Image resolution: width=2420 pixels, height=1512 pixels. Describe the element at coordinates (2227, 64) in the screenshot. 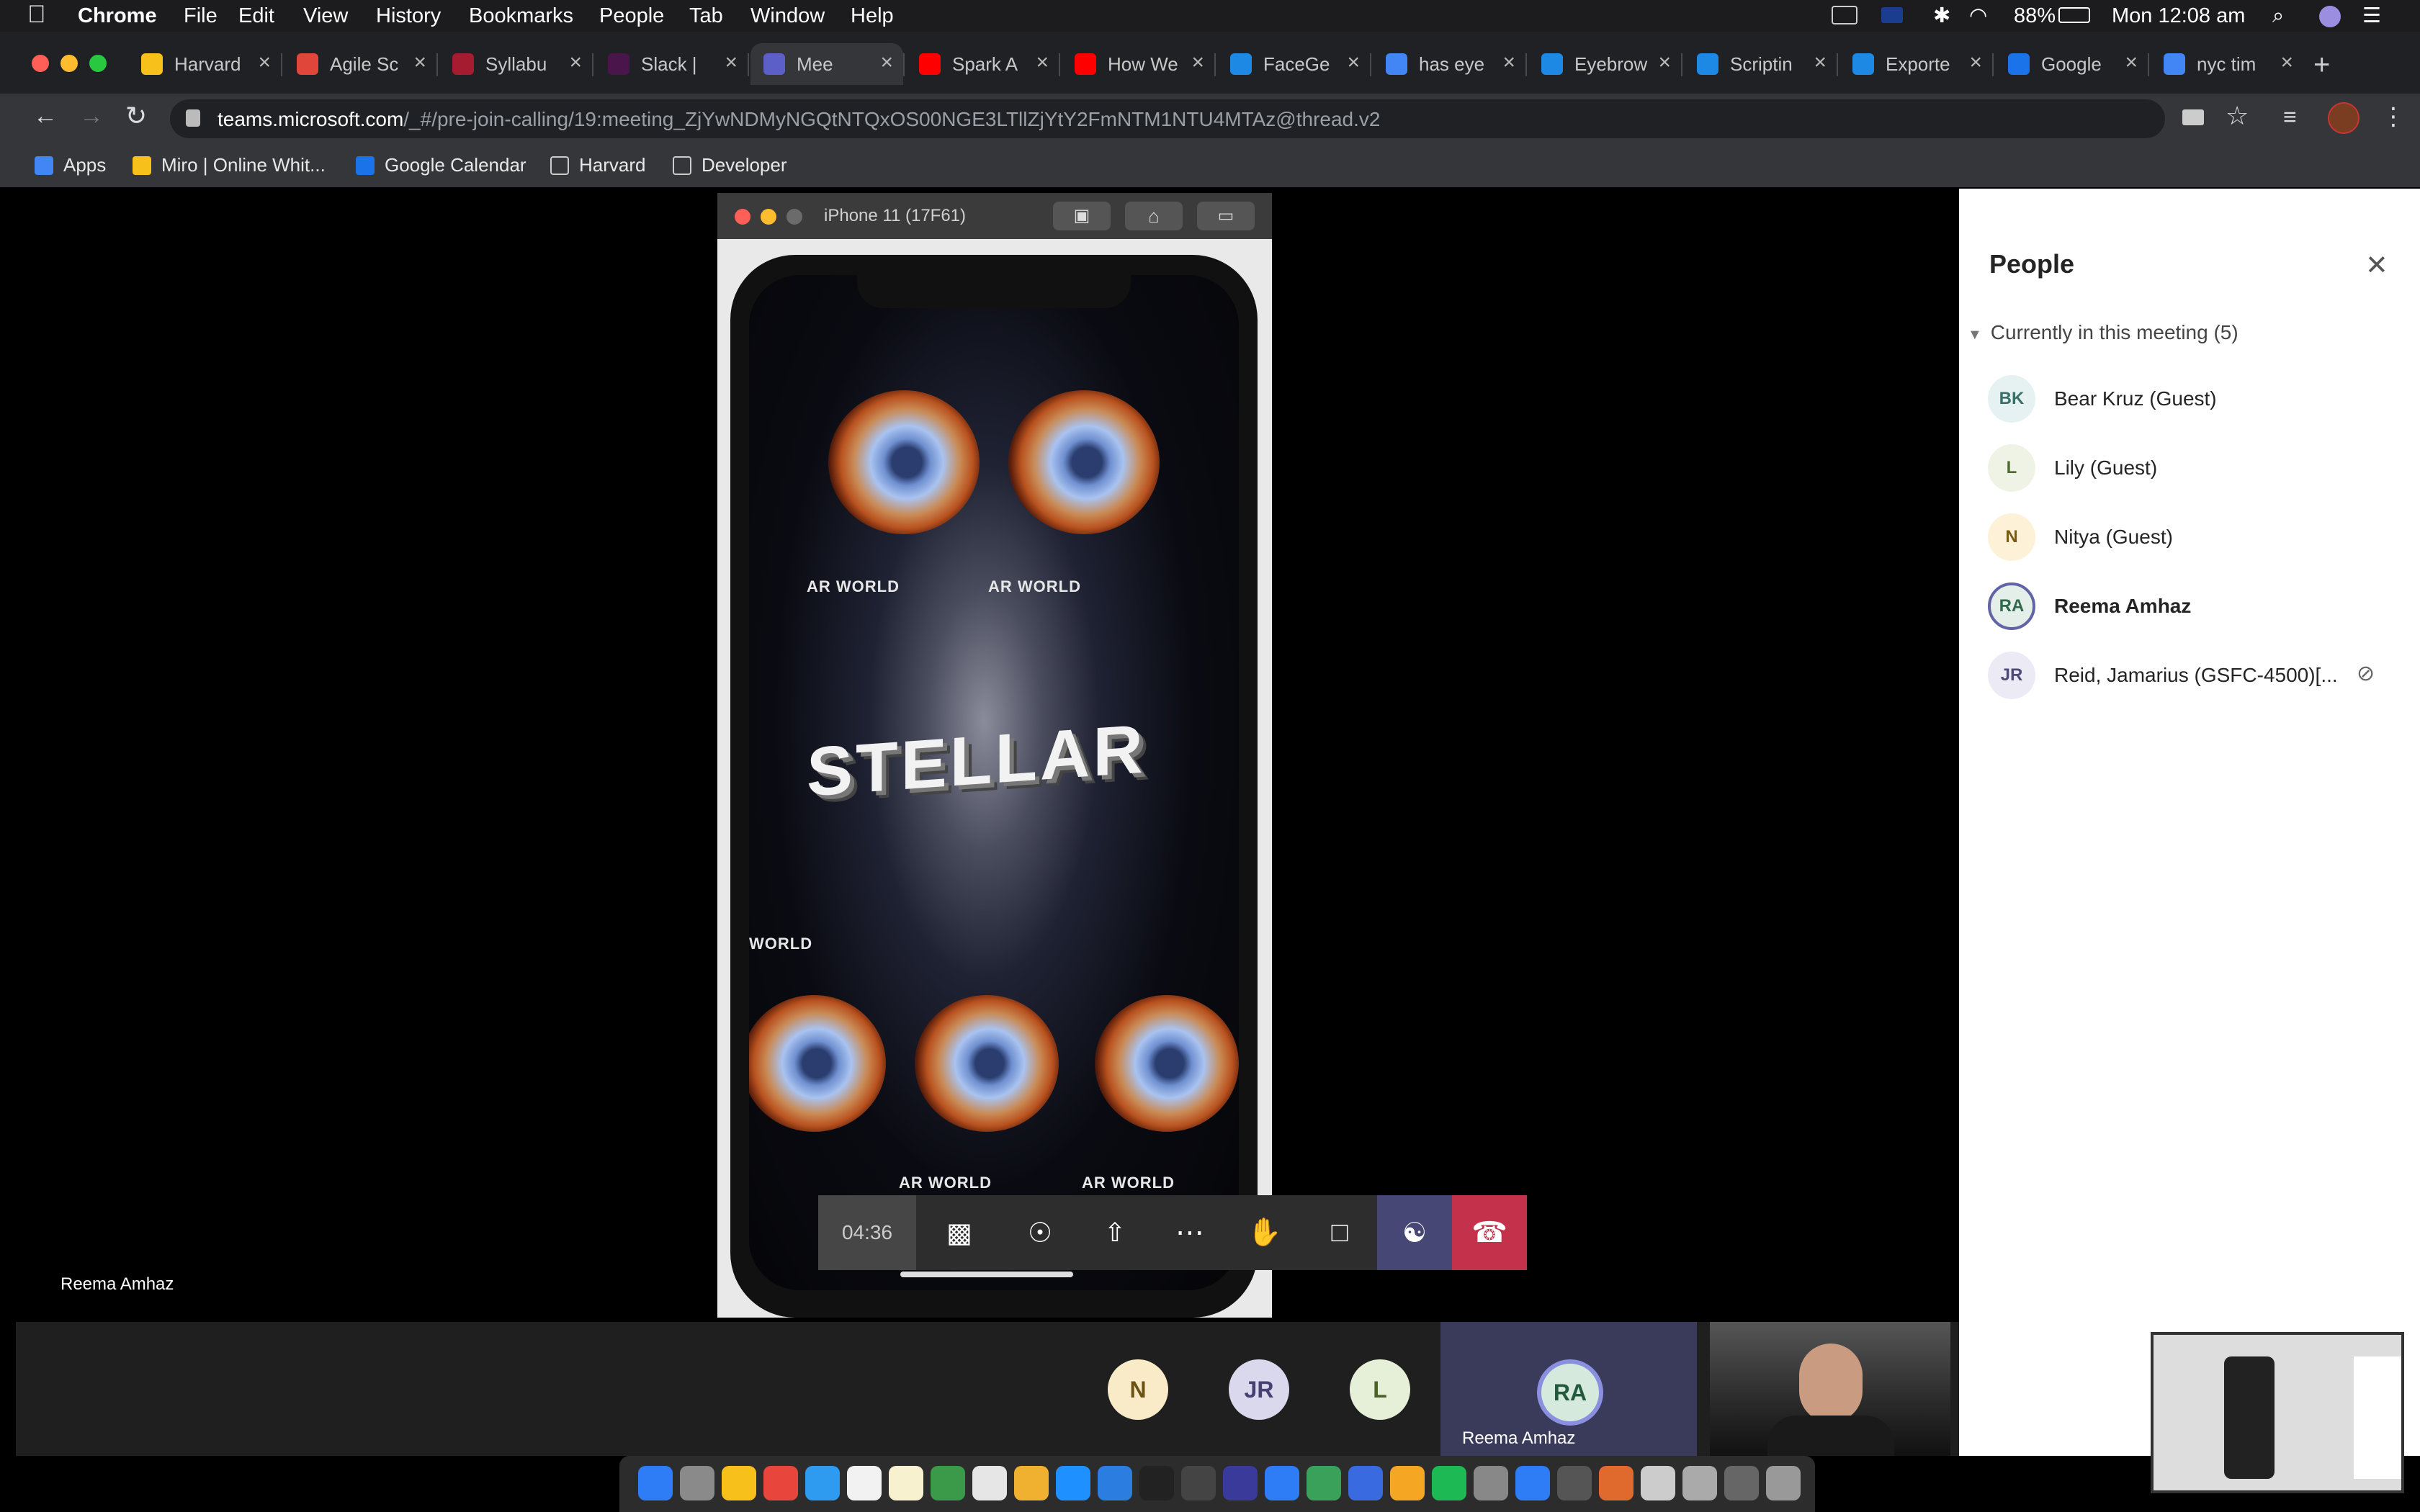

I see `browser-tab: nyc tim ×` at that location.